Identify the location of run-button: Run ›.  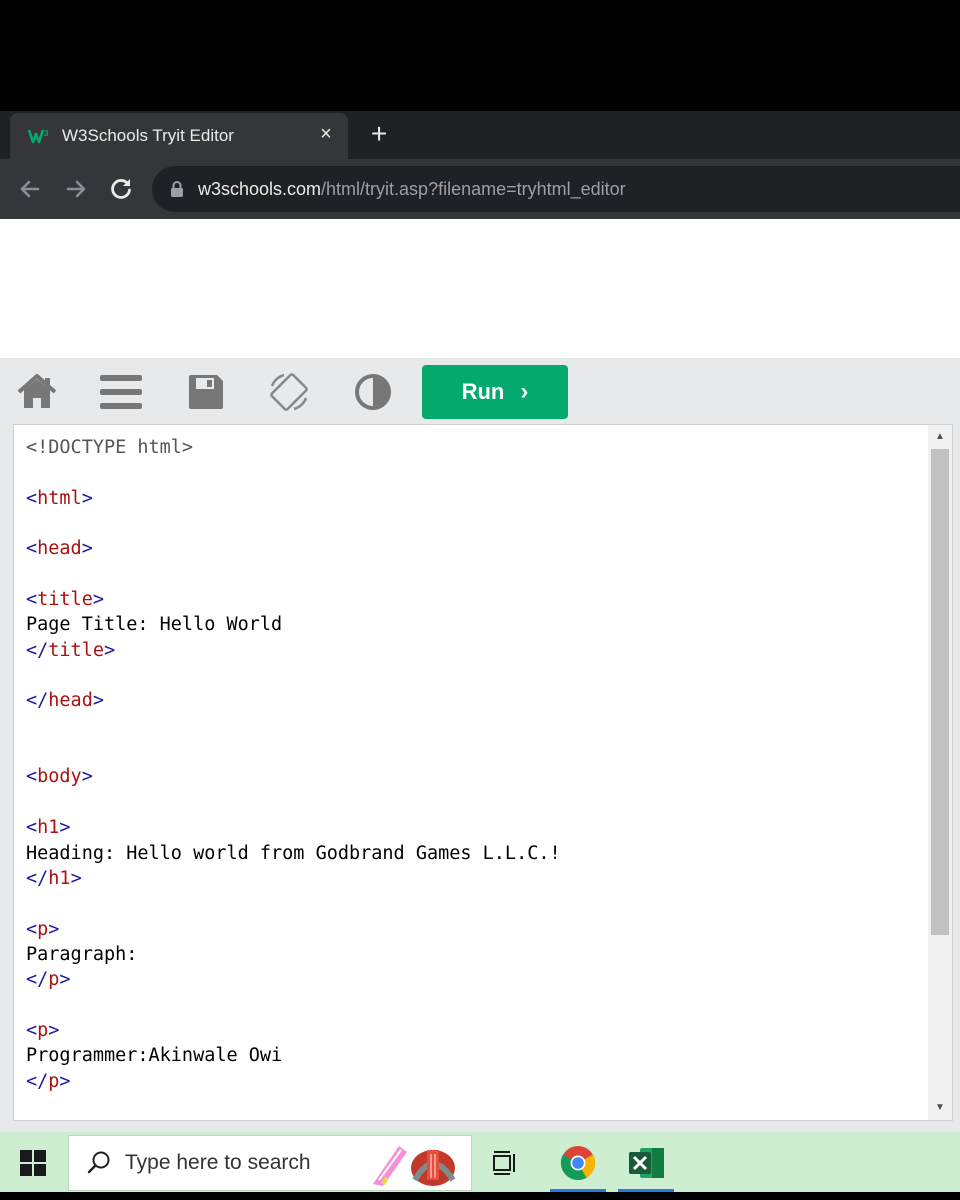
(495, 392).